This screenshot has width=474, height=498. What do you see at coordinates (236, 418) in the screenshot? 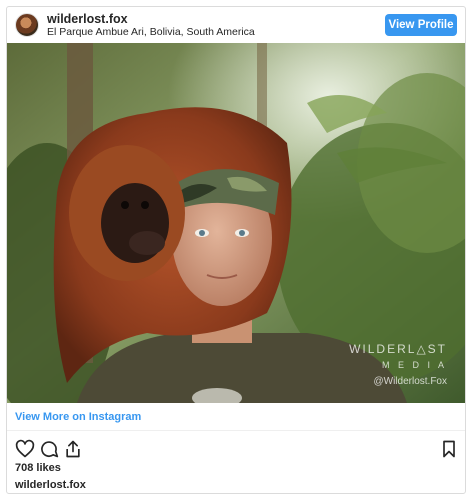
I see `view-more-row: View More on Instagram` at bounding box center [236, 418].